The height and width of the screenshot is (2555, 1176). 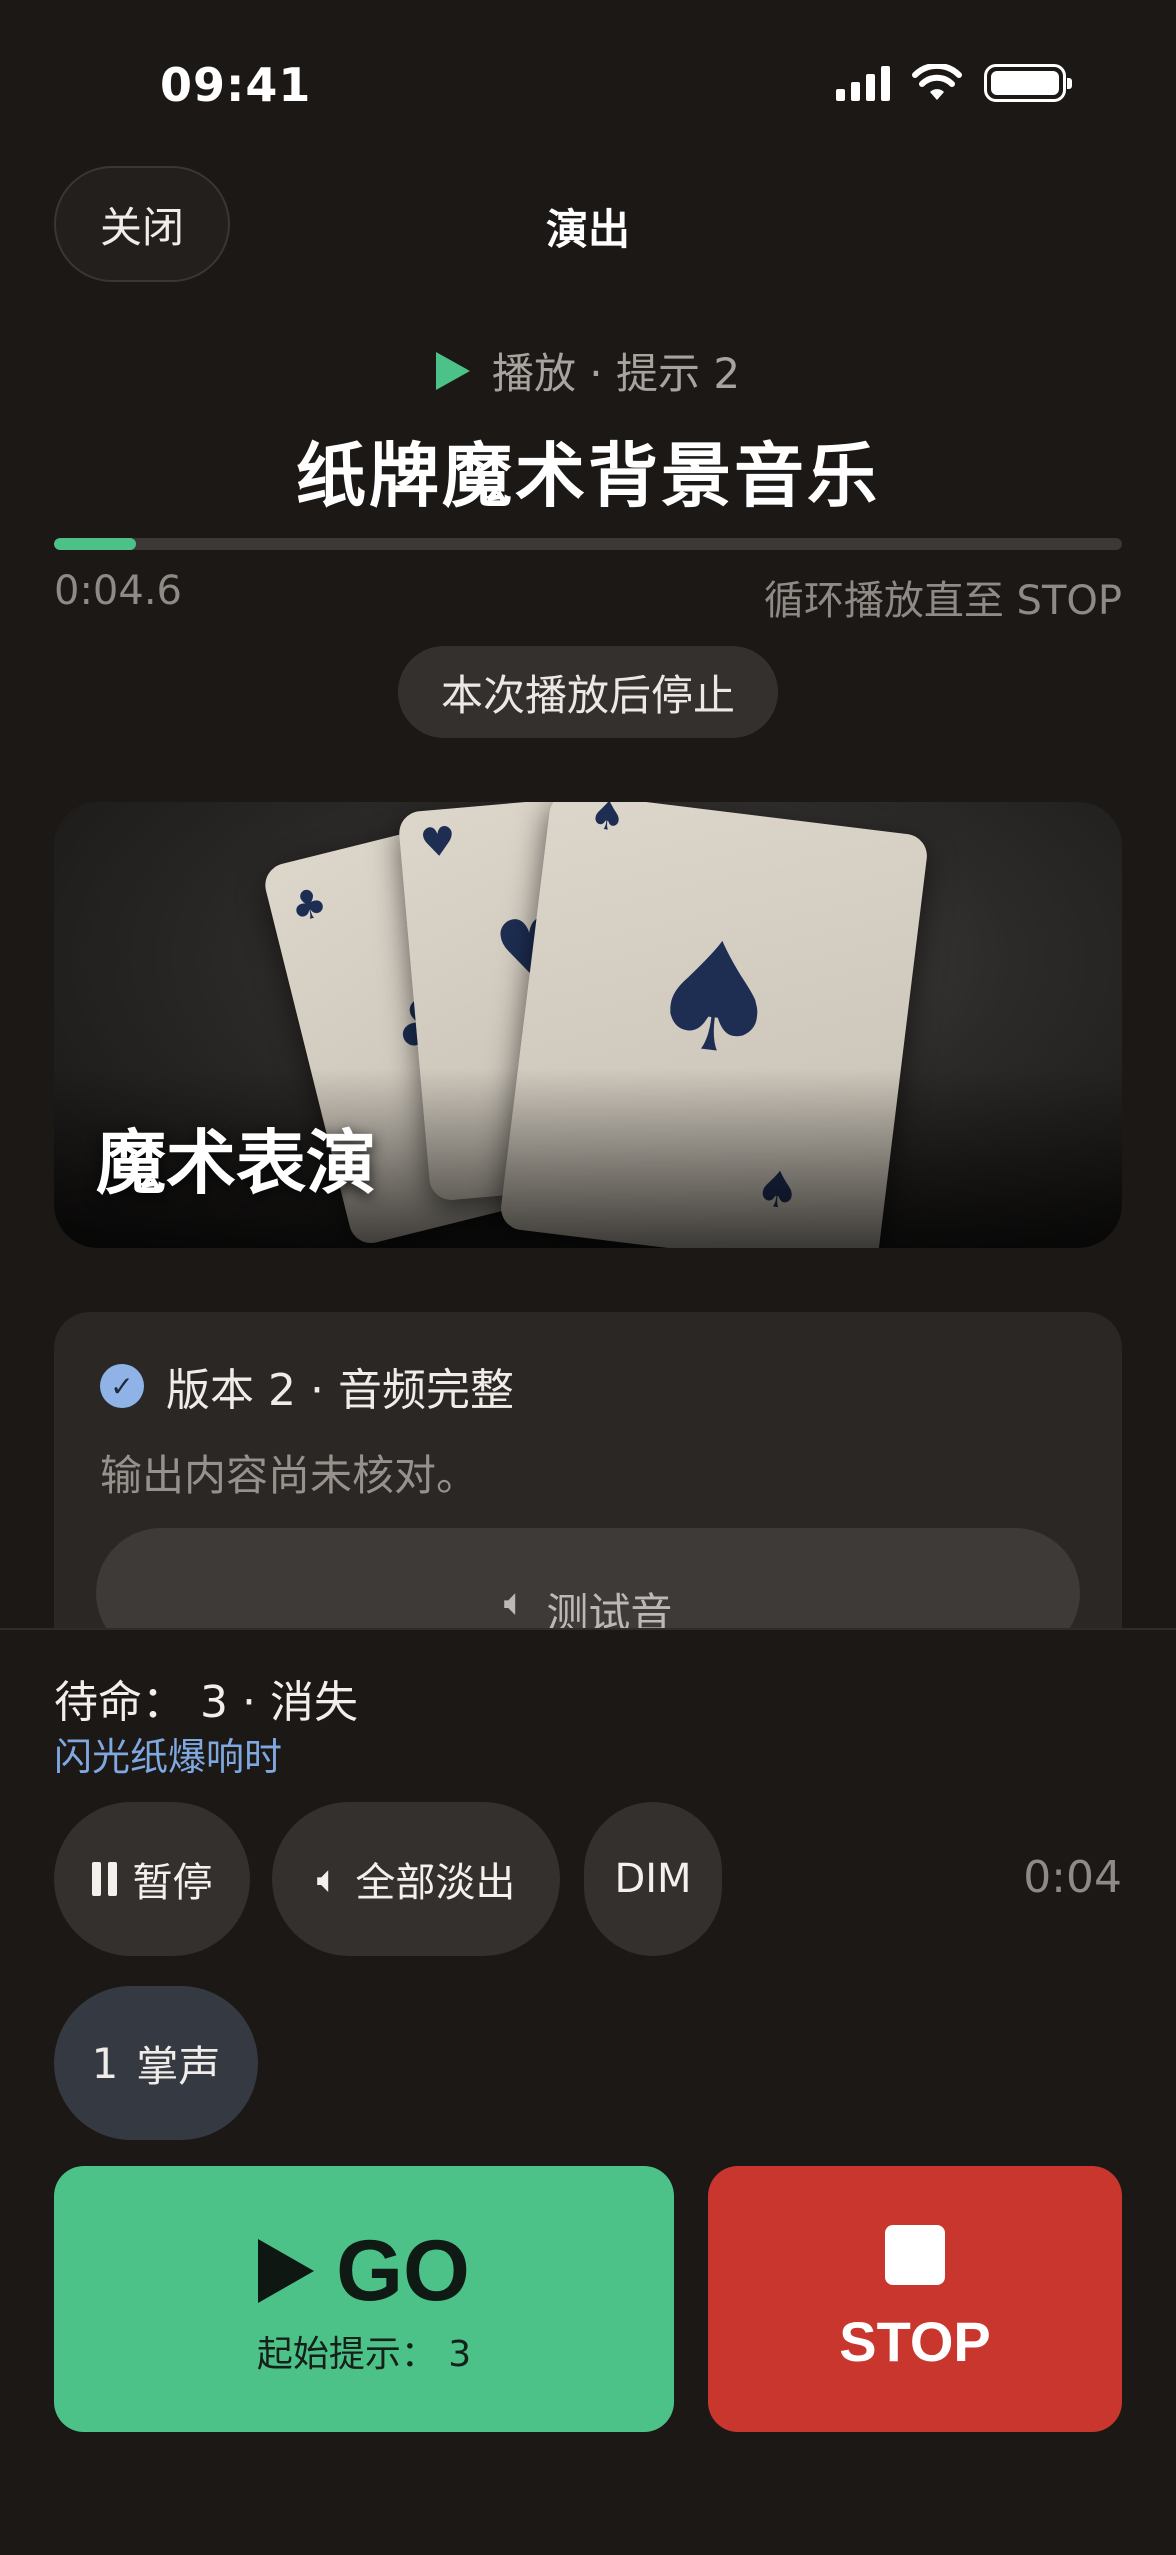 I want to click on version-heading: ✓ 版本 2 · 音频完整, so click(x=307, y=1386).